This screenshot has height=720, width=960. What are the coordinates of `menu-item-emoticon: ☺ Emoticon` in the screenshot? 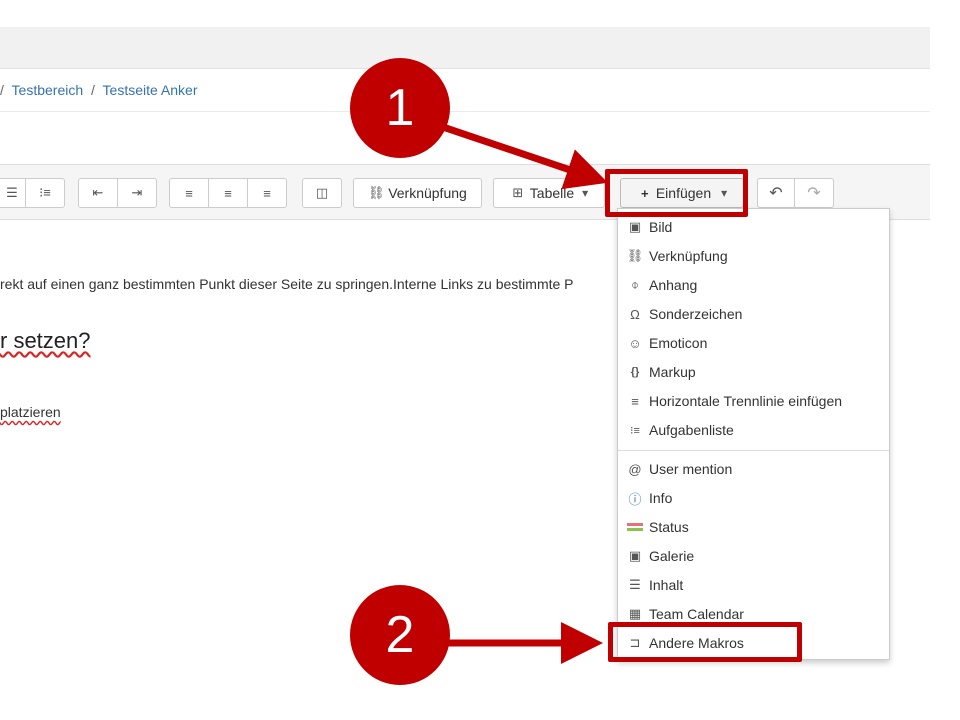 It's located at (667, 343).